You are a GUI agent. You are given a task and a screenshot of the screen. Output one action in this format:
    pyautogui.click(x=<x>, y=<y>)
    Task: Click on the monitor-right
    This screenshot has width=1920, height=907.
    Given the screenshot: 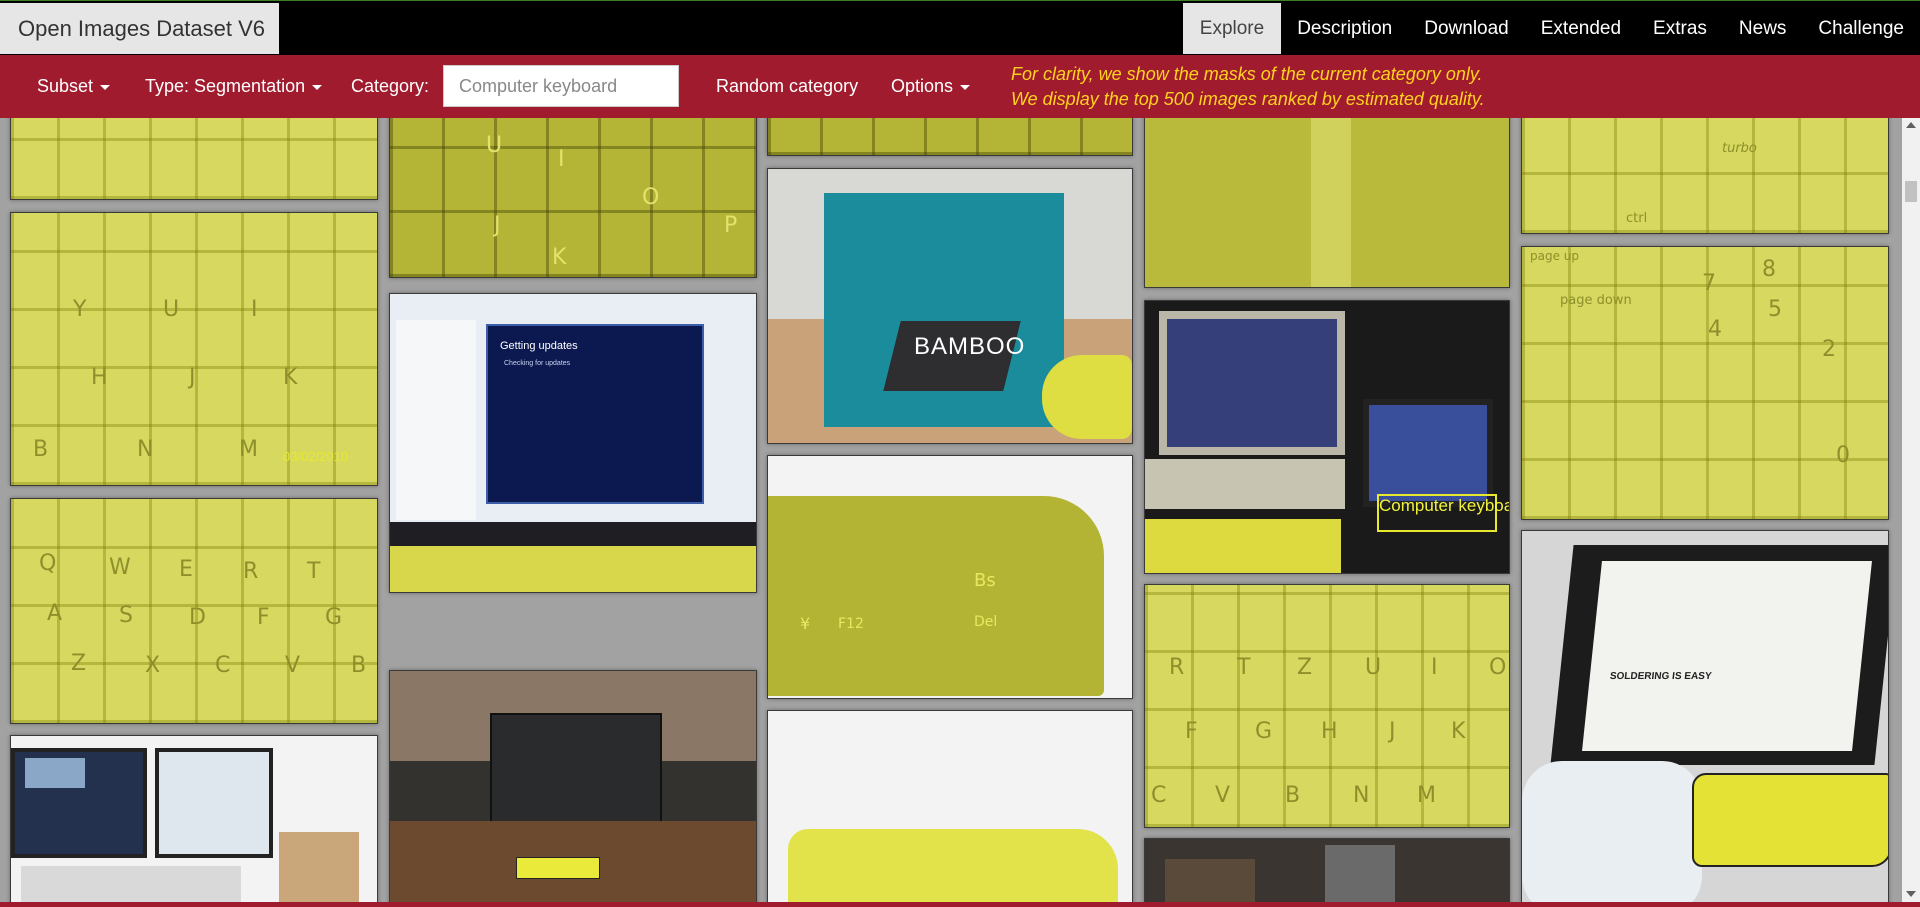 What is the action you would take?
    pyautogui.click(x=214, y=803)
    